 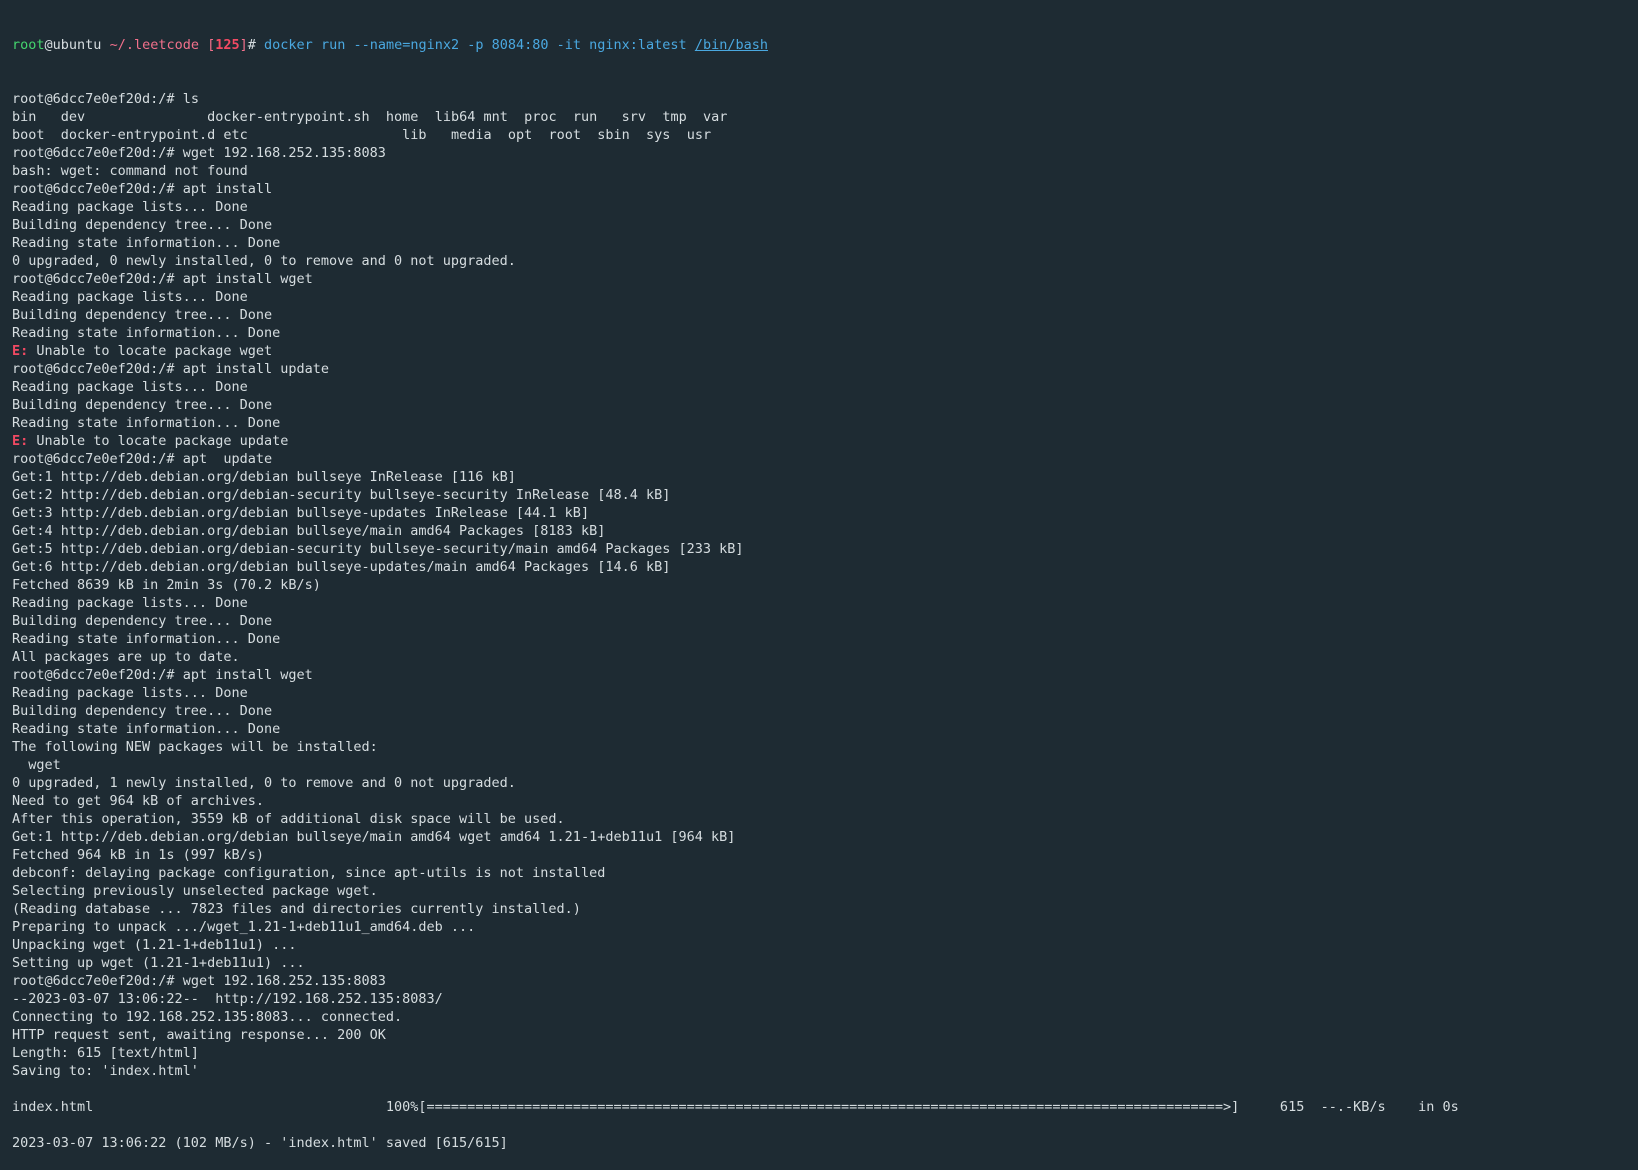 What do you see at coordinates (105, 1071) in the screenshot?
I see `output-text: Saving to: 'index.html'` at bounding box center [105, 1071].